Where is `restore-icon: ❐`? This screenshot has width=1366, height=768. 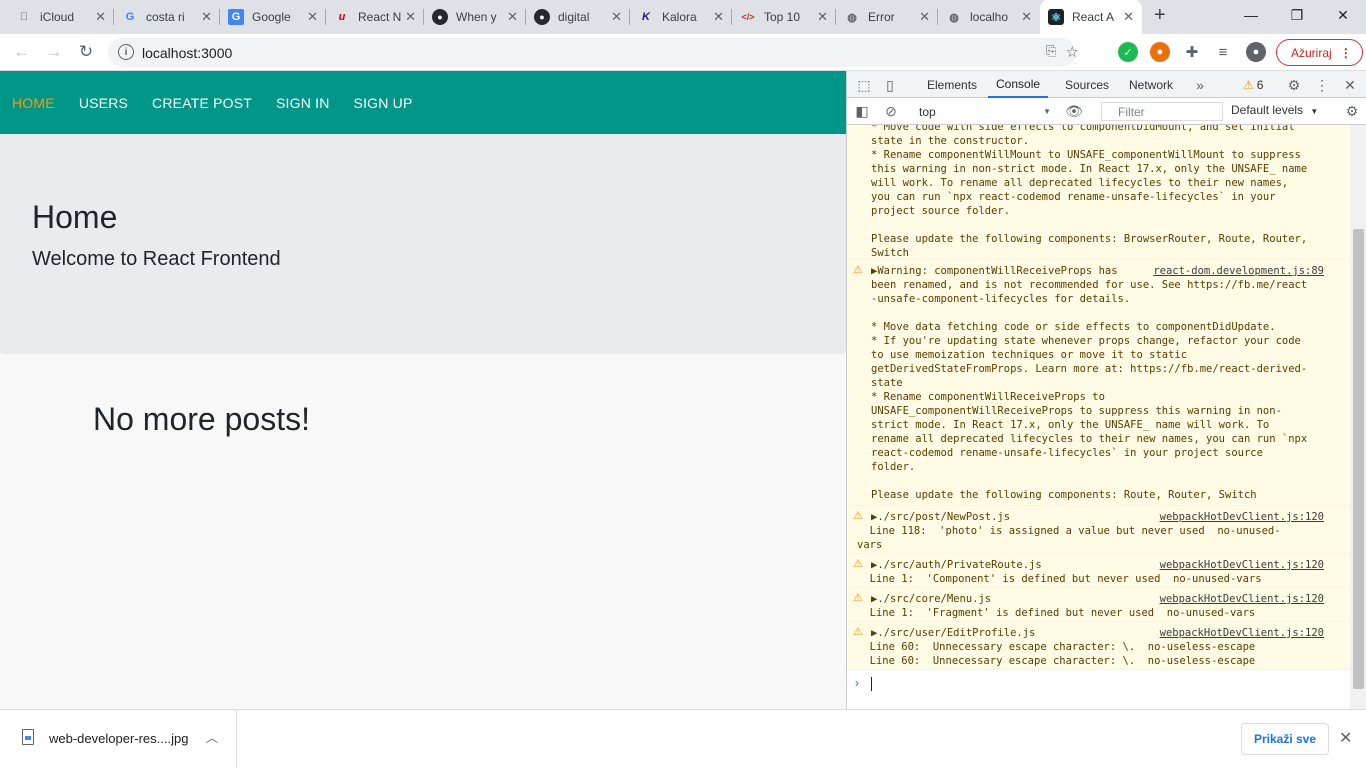
restore-icon: ❐ is located at coordinates (1297, 15).